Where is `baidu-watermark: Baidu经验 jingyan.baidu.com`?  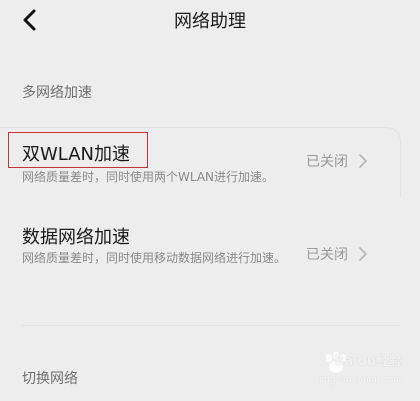
baidu-watermark: Baidu经验 jingyan.baidu.com is located at coordinates (364, 371).